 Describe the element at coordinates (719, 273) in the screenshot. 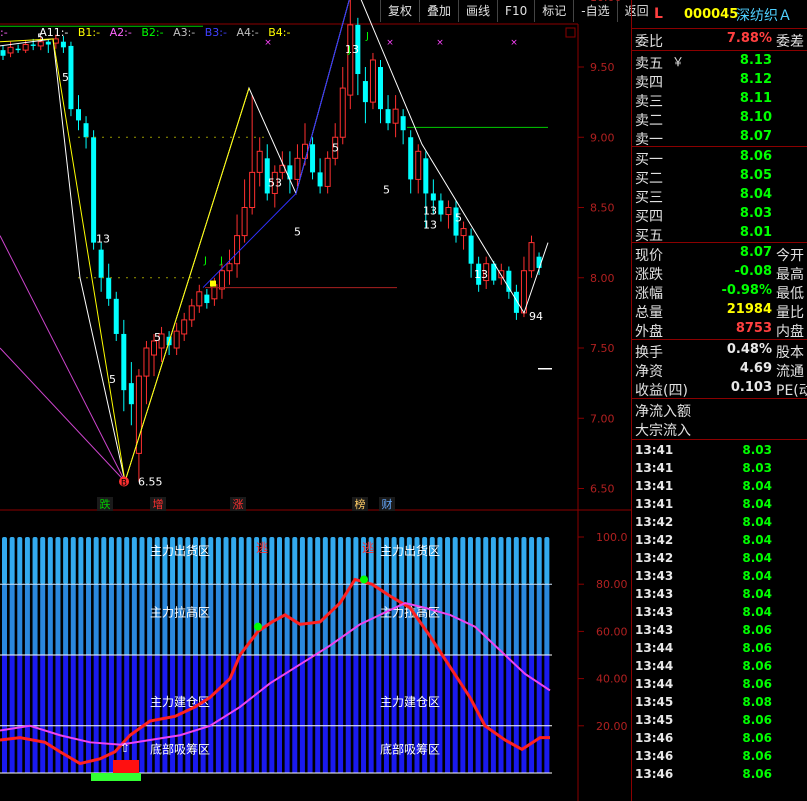

I see `stat-row: 涨跌 -0.08 最高` at that location.